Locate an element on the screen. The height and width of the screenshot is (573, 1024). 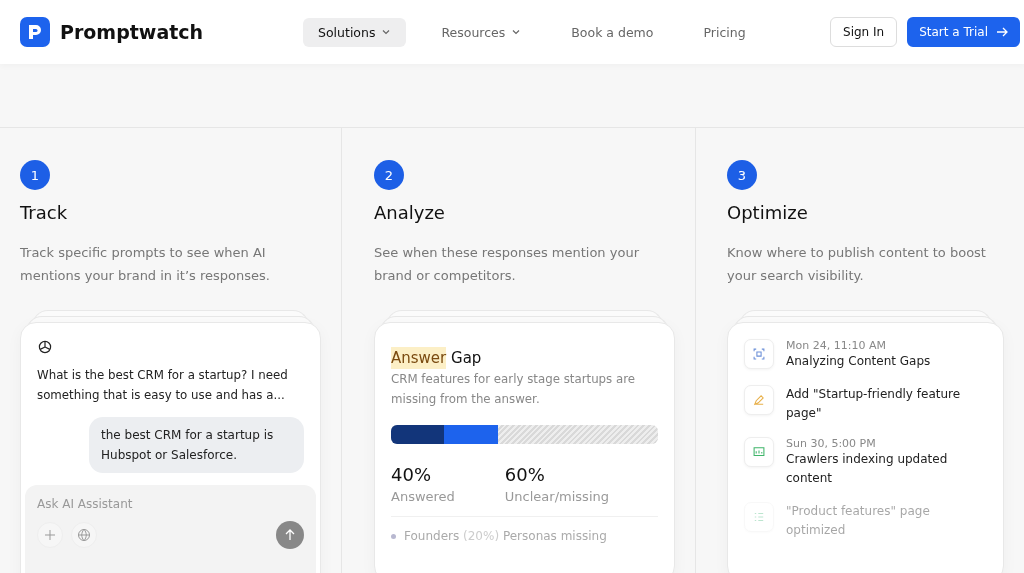
nav-link: Resources is located at coordinates (481, 32).